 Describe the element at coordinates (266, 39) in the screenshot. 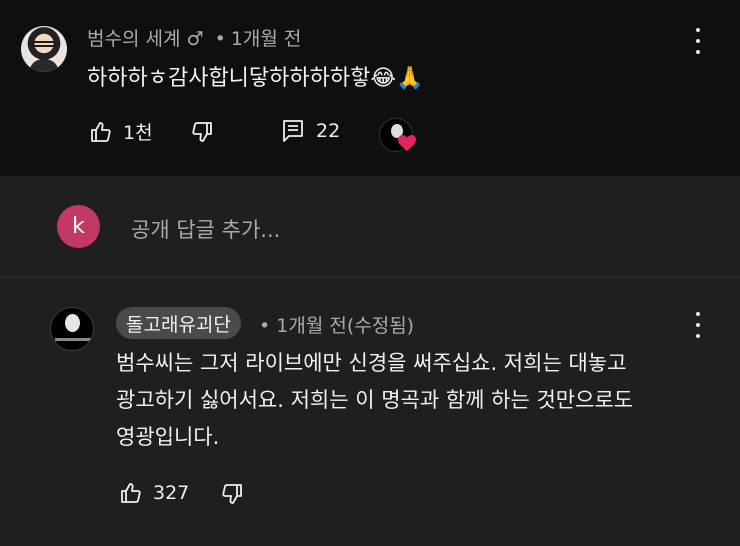

I see `comment-time: 1개월 전` at that location.